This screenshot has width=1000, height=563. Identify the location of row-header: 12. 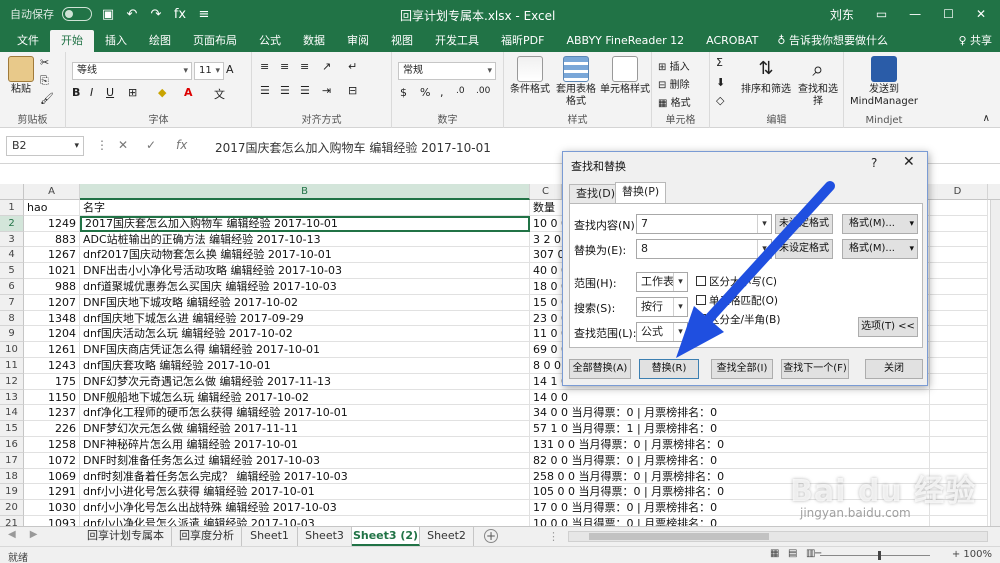
(12, 381).